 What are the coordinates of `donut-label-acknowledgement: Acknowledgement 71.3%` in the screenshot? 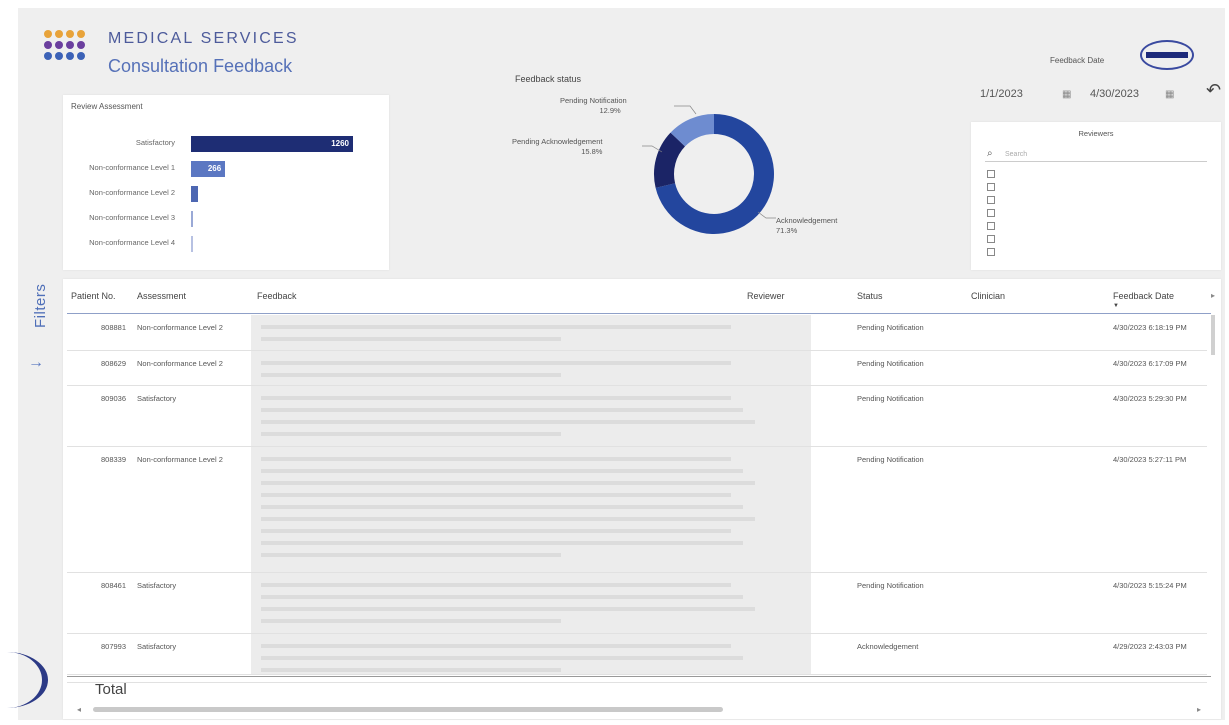 It's located at (807, 225).